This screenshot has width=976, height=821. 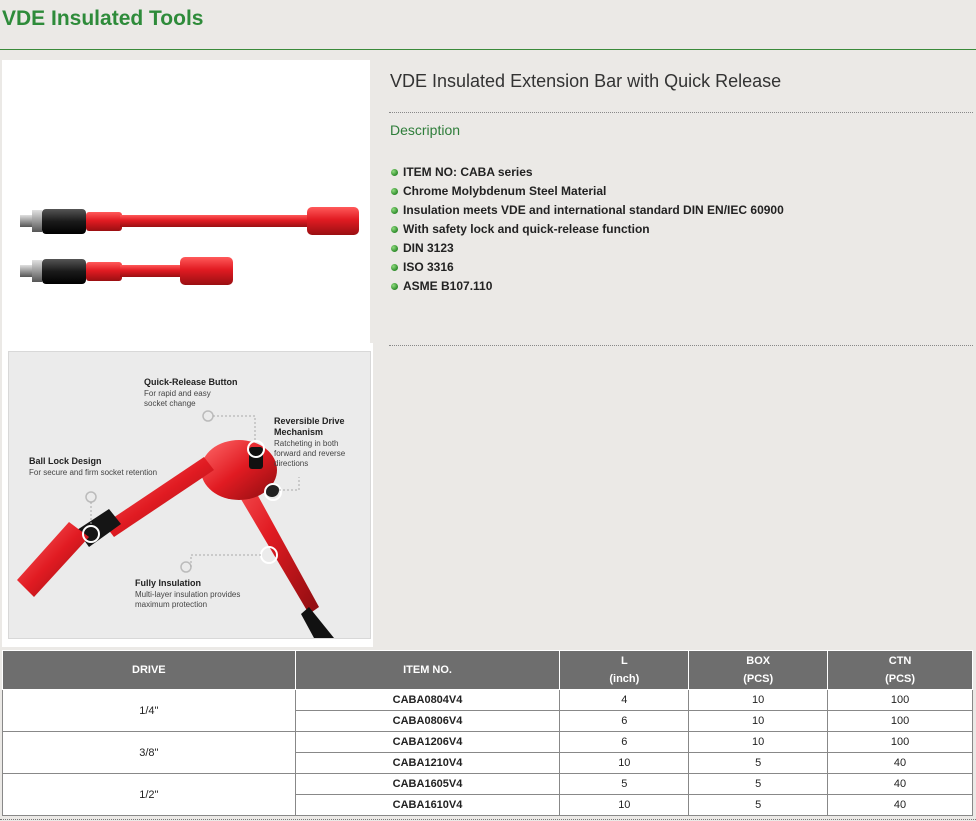 What do you see at coordinates (427, 700) in the screenshot?
I see `item-no-cell: CABA0804V4` at bounding box center [427, 700].